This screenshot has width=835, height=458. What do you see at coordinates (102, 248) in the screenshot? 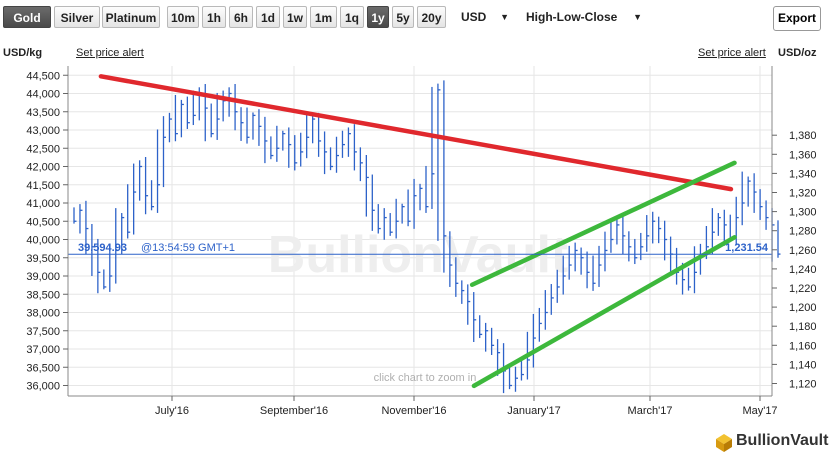
I see `current-price-left-label: 39,594.93` at bounding box center [102, 248].